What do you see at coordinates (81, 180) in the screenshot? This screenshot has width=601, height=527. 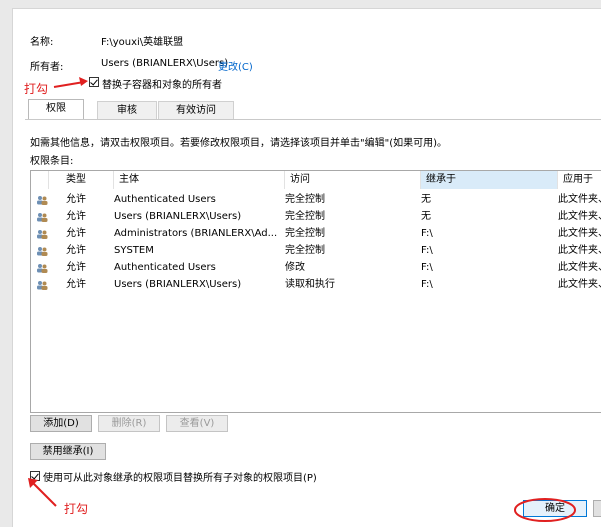 I see `column-header-type: 类型` at bounding box center [81, 180].